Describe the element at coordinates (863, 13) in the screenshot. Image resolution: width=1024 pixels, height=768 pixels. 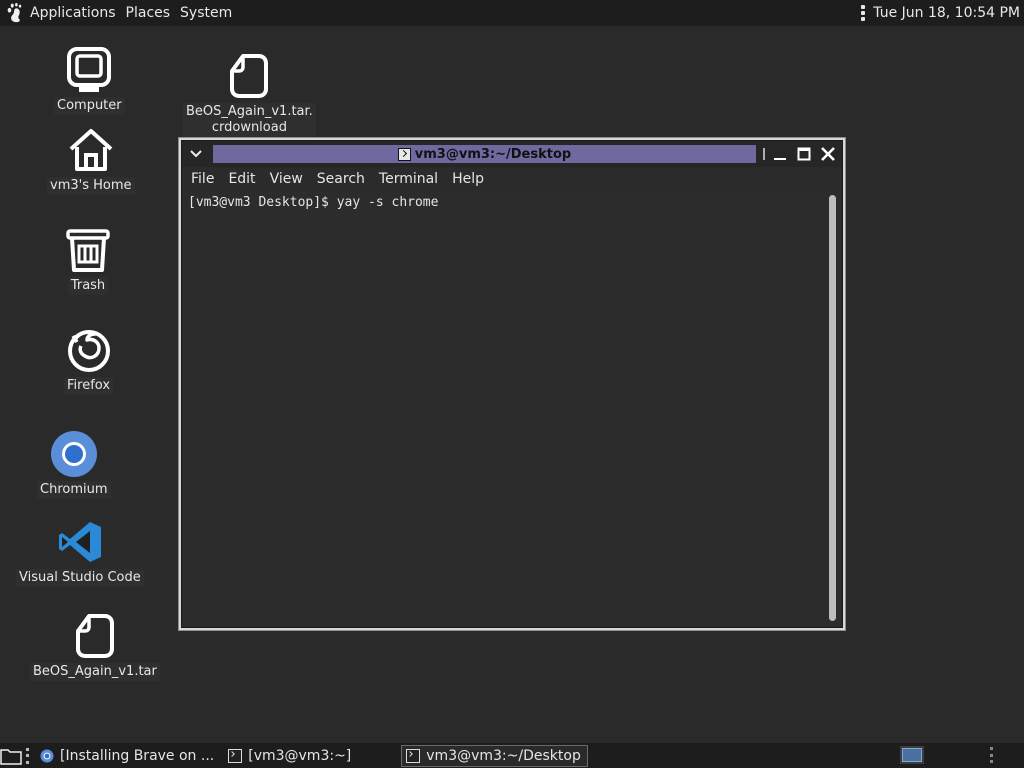
I see `kebab-menu-icon` at that location.